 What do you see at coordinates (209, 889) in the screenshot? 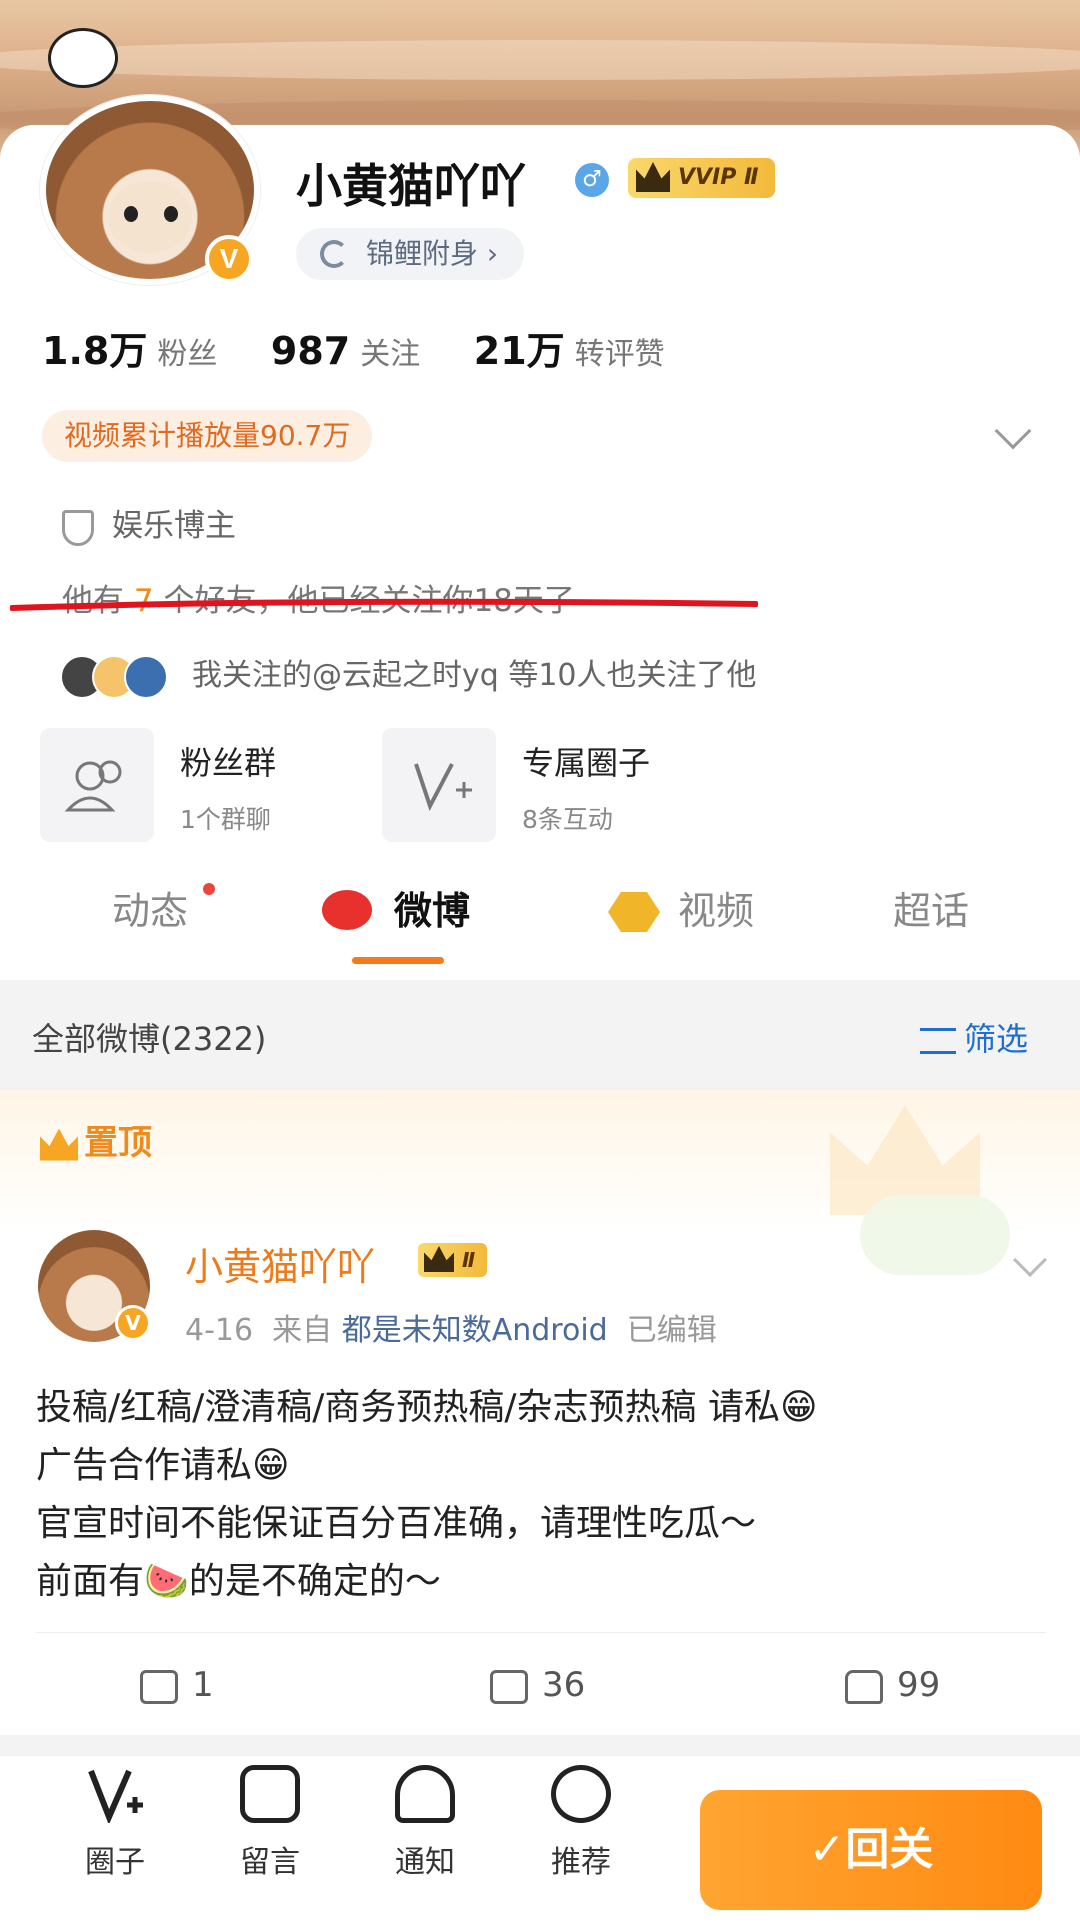
I see `unread-dot` at bounding box center [209, 889].